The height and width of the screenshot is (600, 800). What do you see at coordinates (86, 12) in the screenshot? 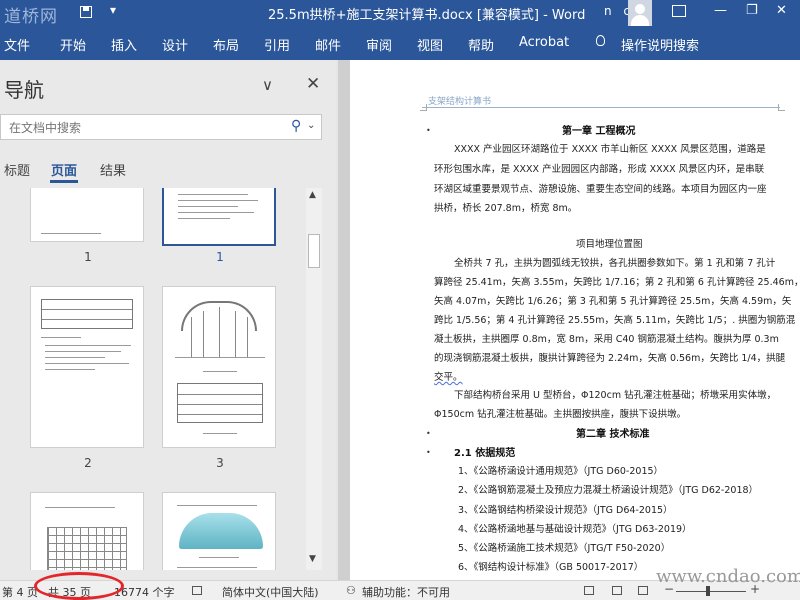
I see `save-icon` at bounding box center [86, 12].